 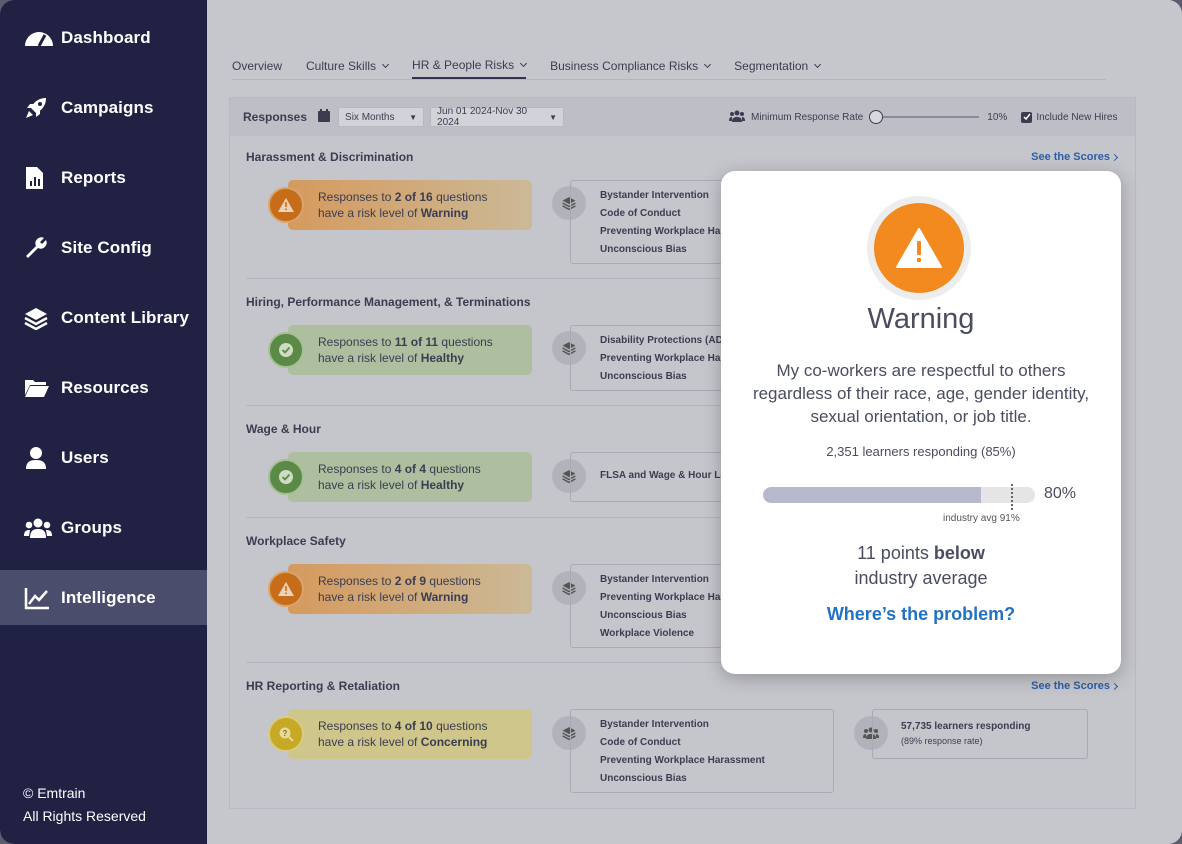 I want to click on points-subtext: industry average, so click(x=921, y=578).